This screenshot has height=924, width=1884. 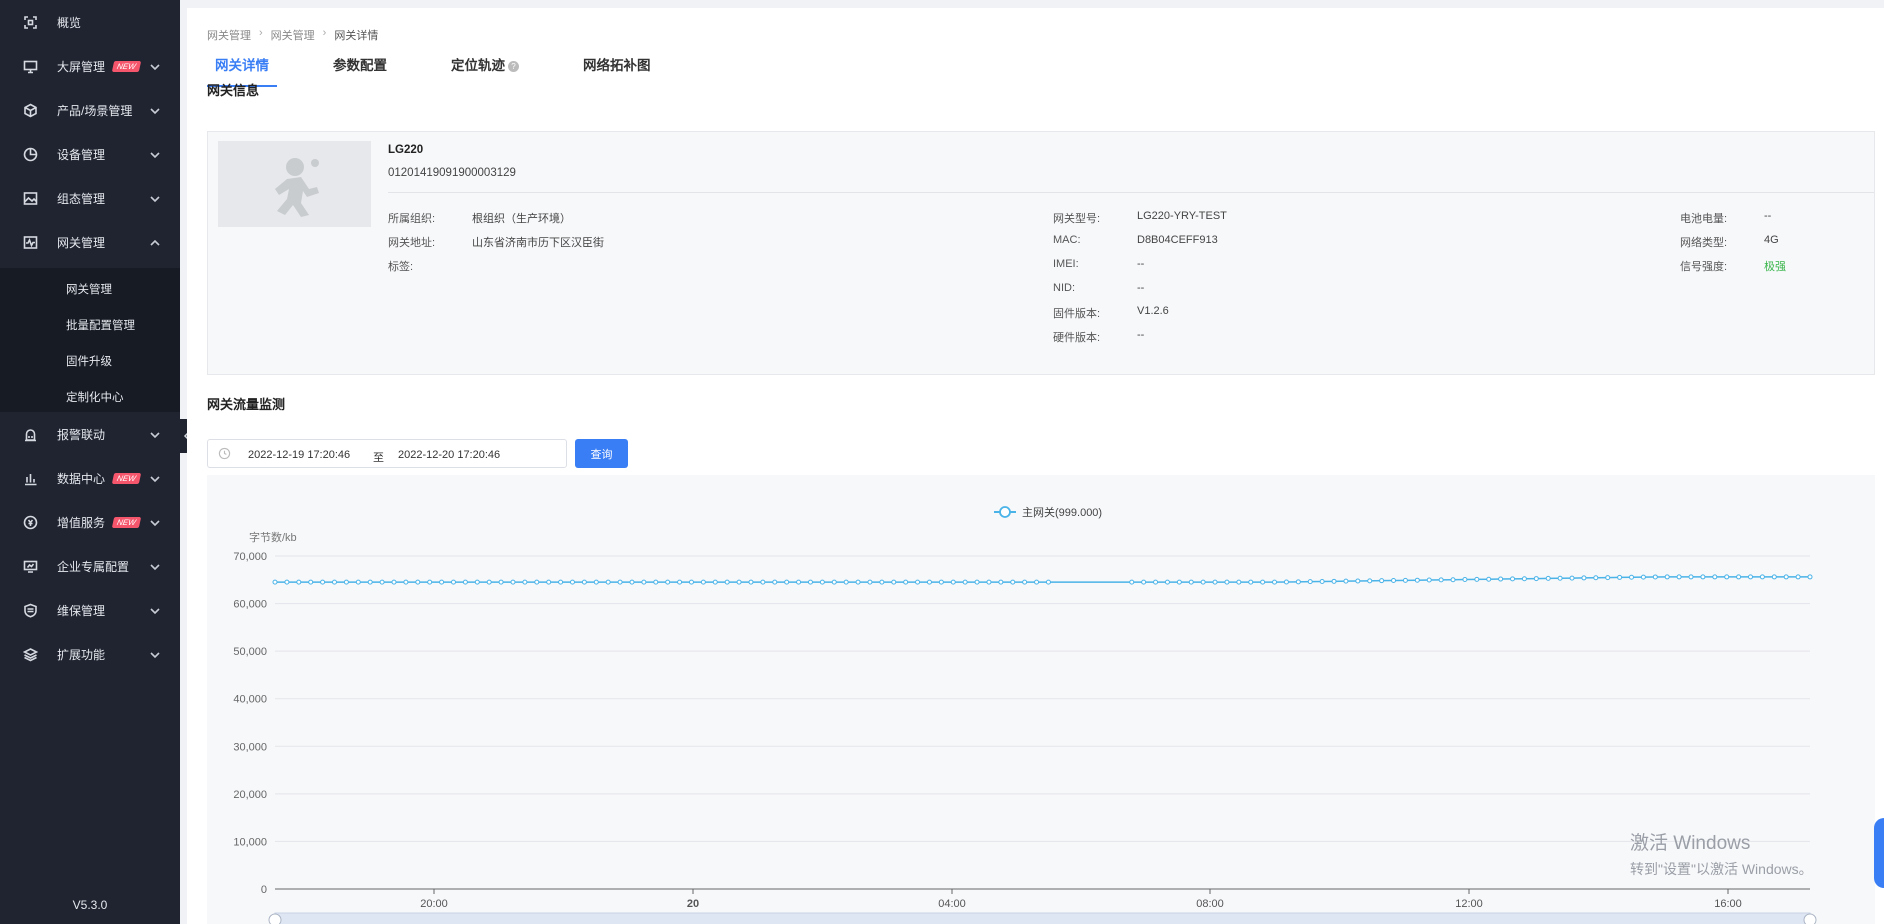 I want to click on field-key: 所属组织:, so click(x=412, y=219).